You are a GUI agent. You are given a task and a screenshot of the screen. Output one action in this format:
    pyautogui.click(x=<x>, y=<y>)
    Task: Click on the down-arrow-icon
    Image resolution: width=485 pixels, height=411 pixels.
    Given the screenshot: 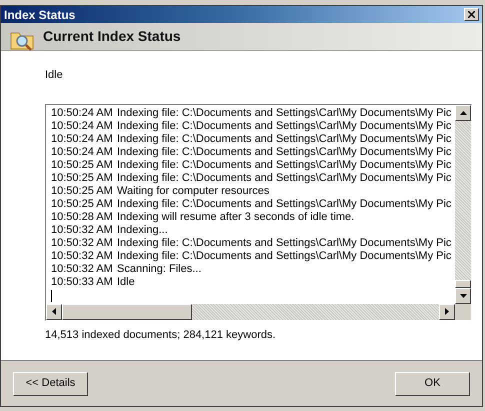 What is the action you would take?
    pyautogui.click(x=463, y=296)
    